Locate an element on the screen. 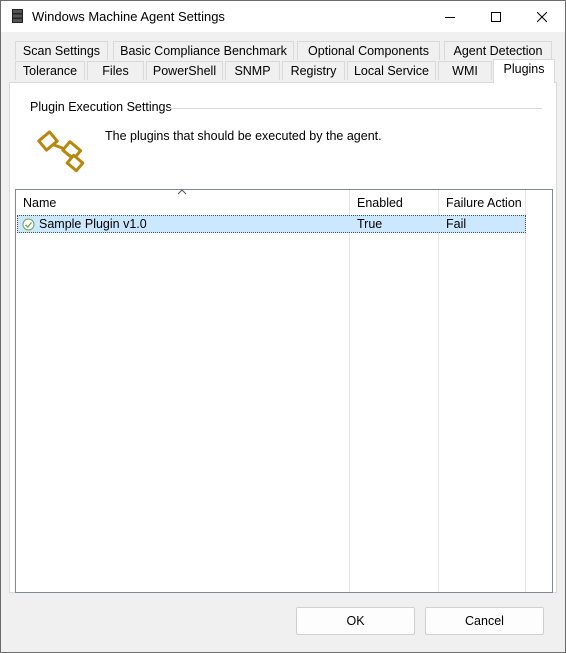 This screenshot has width=566, height=653. app-icon is located at coordinates (17, 16).